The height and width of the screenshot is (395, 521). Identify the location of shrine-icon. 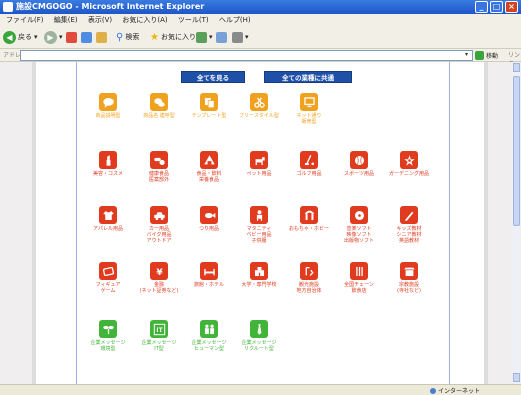
(409, 271).